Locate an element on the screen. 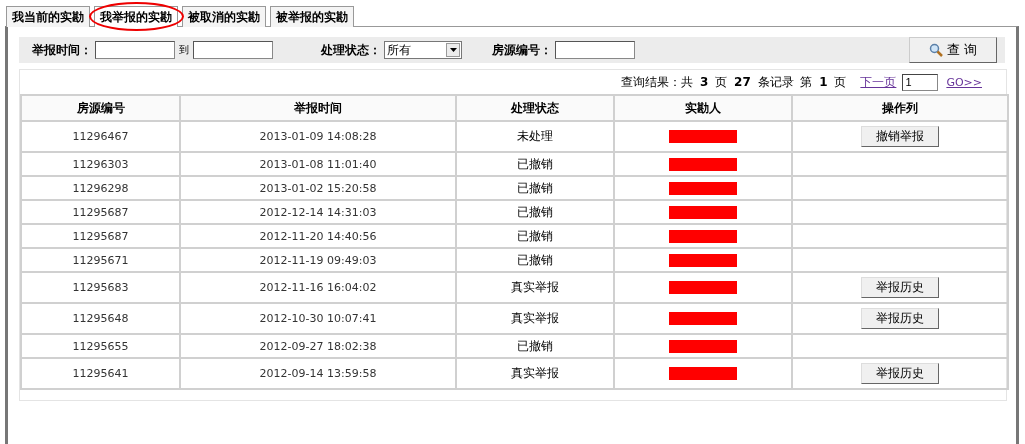  table-cell: 2012-10-30 10:07:41 is located at coordinates (318, 318).